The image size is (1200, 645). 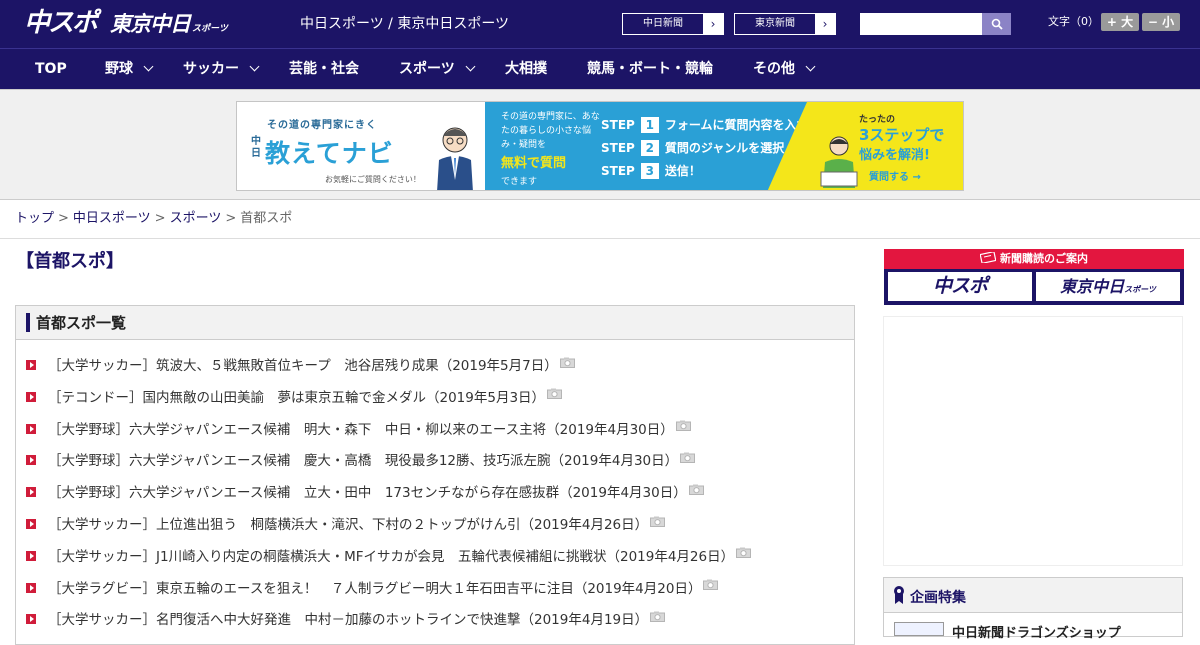 What do you see at coordinates (682, 171) in the screenshot?
I see `step-text: 送信！` at bounding box center [682, 171].